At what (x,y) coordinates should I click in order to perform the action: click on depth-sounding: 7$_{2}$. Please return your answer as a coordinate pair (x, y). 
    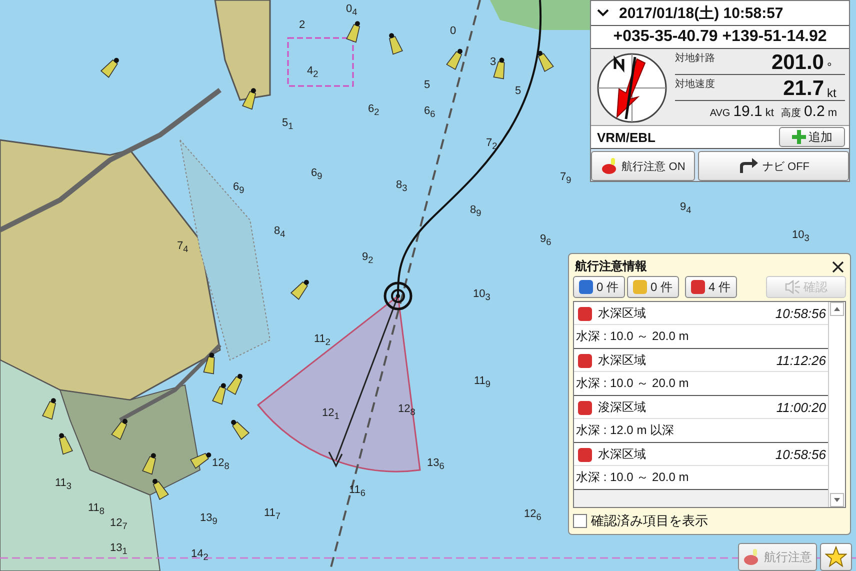
    Looking at the image, I should click on (492, 145).